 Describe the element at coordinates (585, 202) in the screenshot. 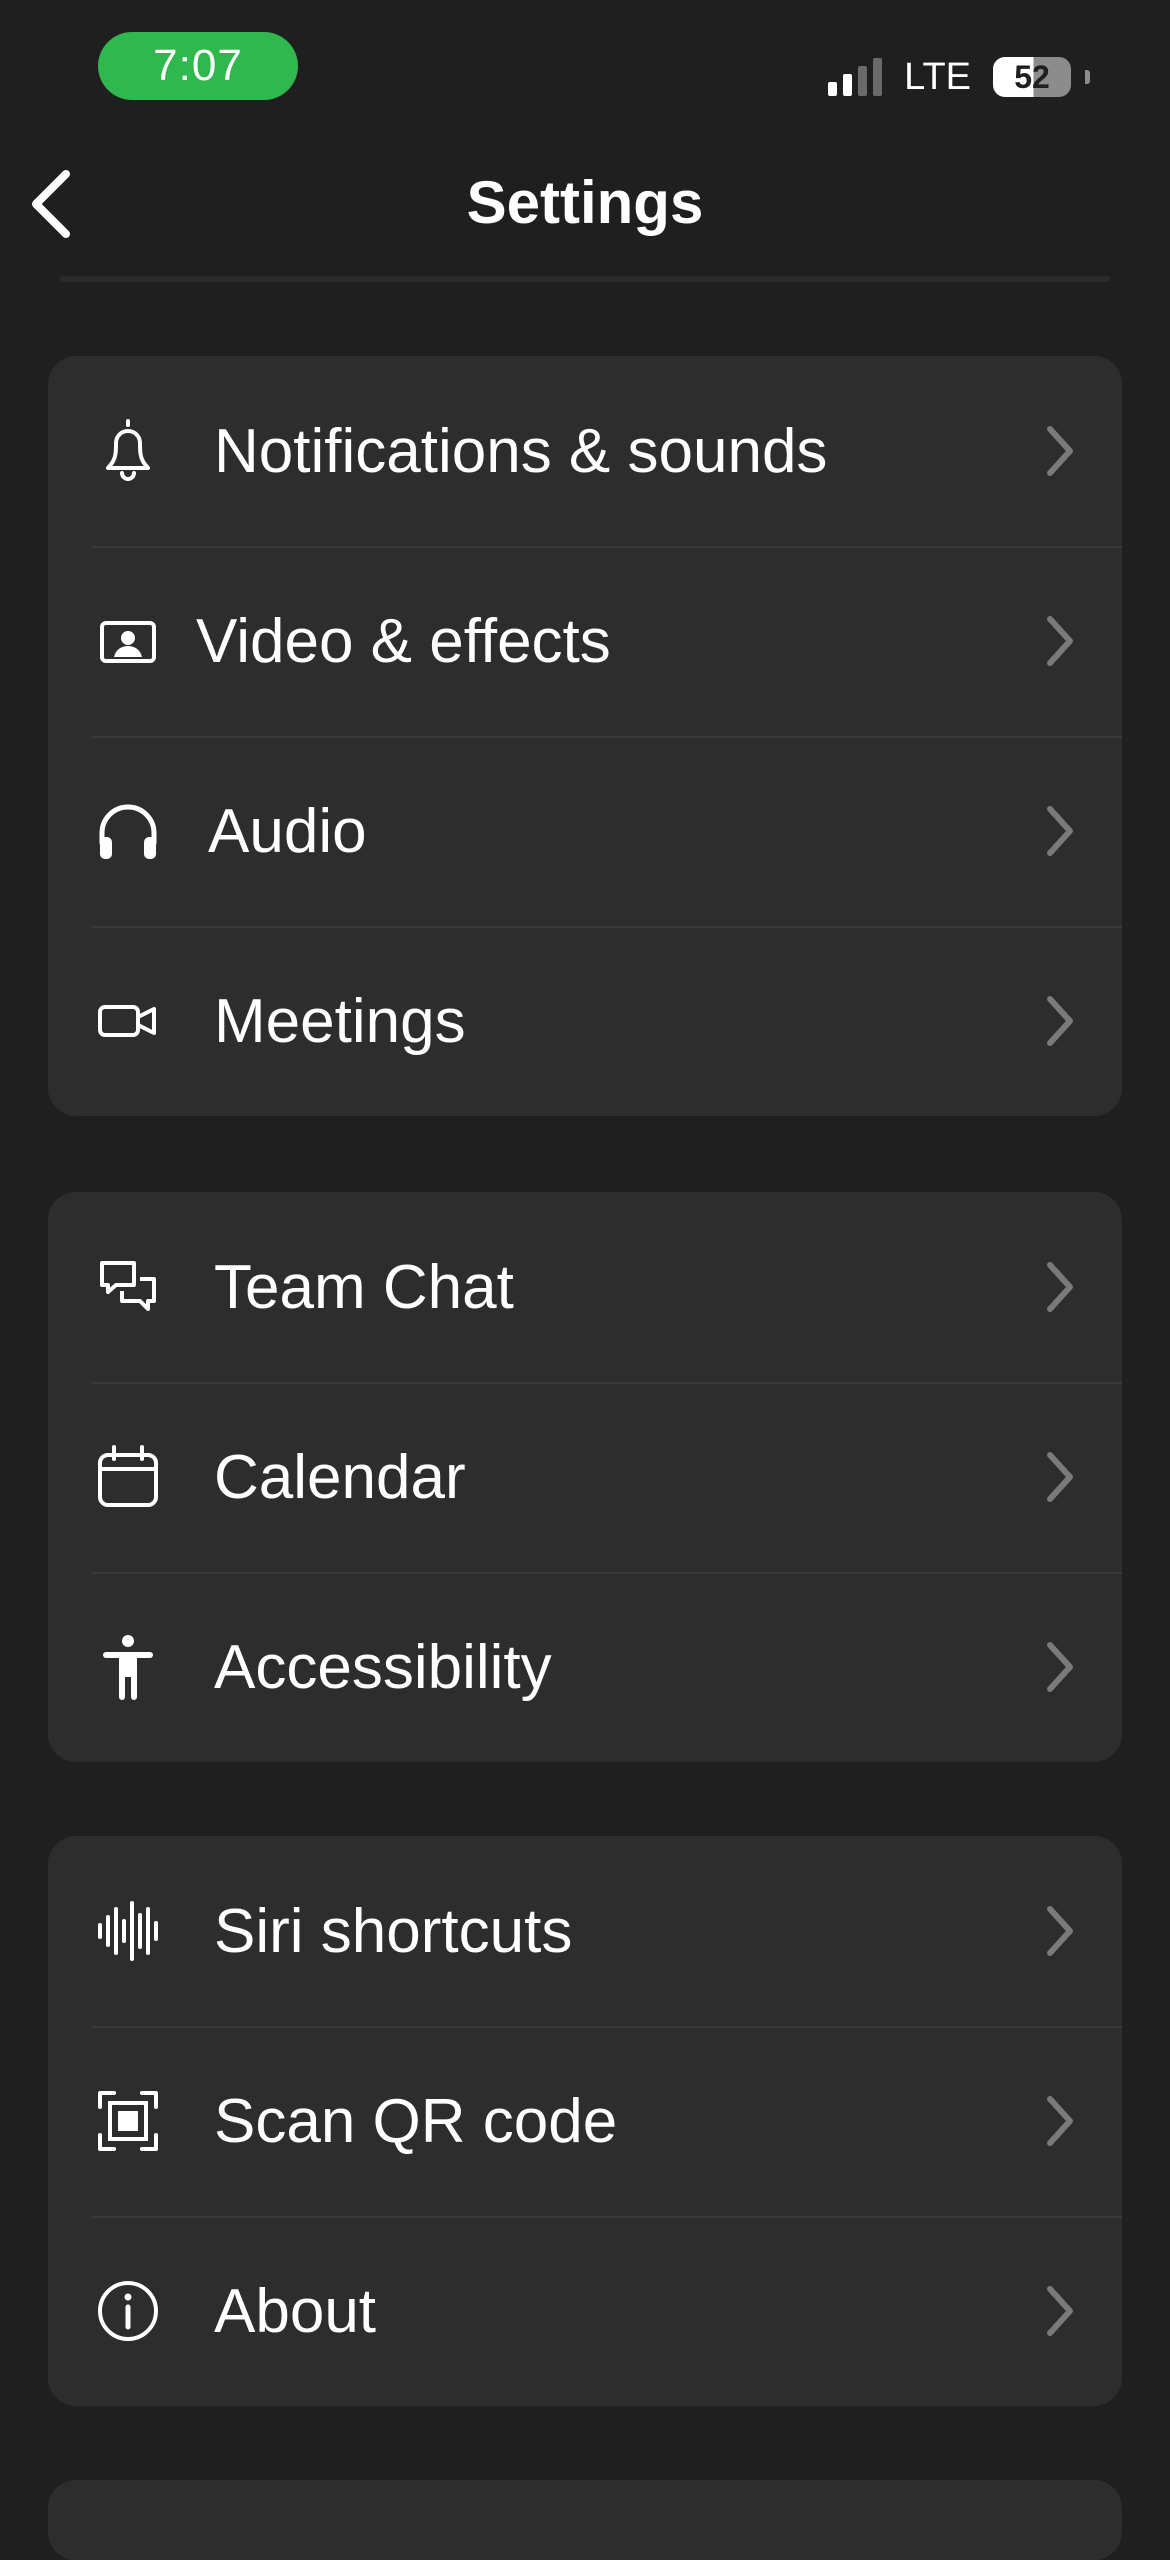

I see `page-title: Settings` at that location.